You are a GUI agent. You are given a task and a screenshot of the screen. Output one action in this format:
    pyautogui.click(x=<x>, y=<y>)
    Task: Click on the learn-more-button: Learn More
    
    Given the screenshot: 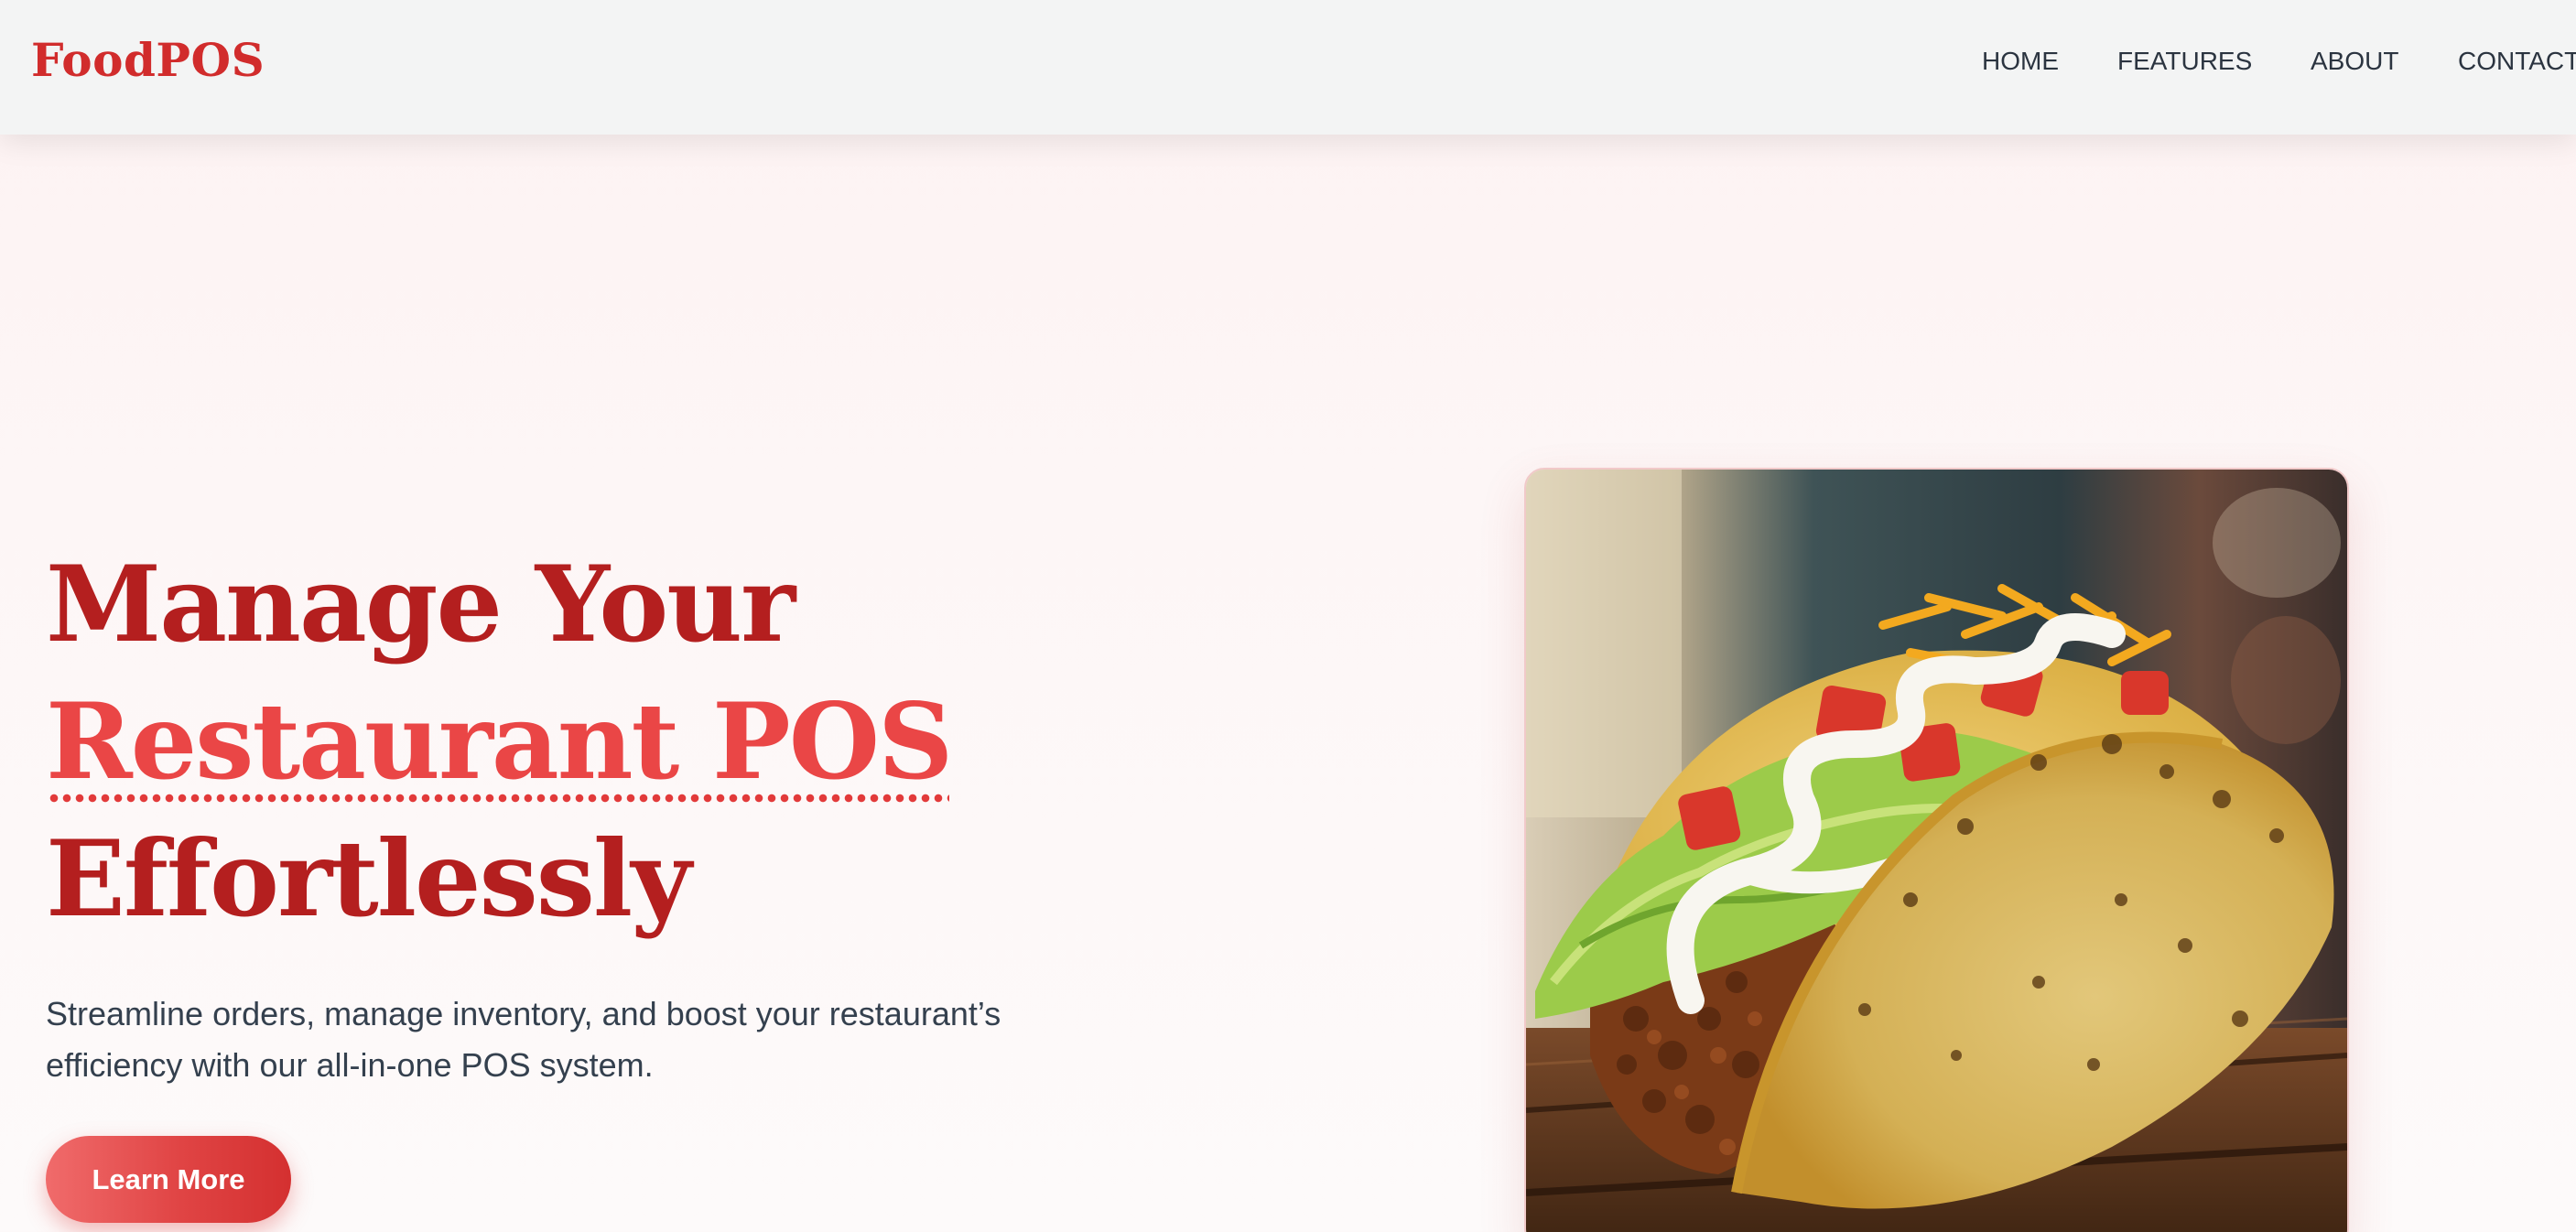 What is the action you would take?
    pyautogui.click(x=169, y=1179)
    